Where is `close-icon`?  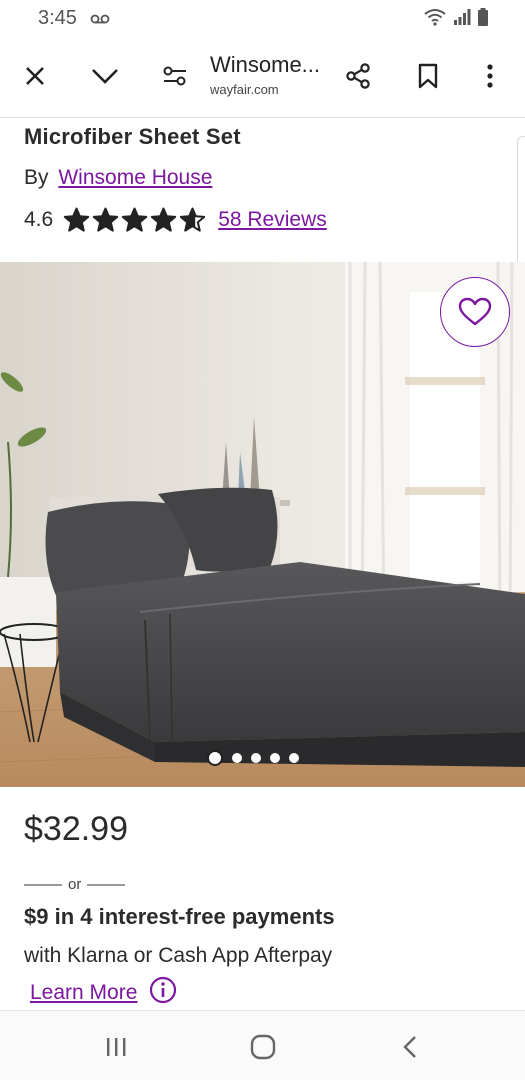 close-icon is located at coordinates (35, 76).